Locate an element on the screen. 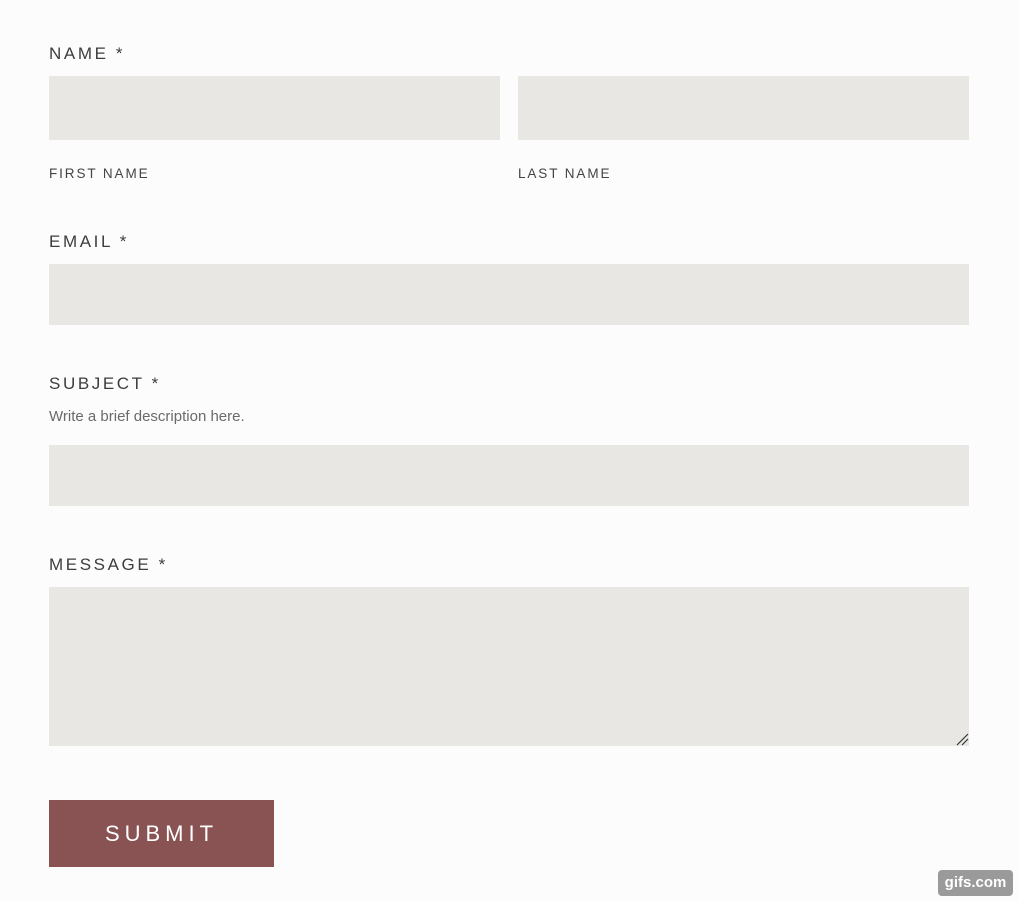 The height and width of the screenshot is (902, 1018). subject-input is located at coordinates (509, 475).